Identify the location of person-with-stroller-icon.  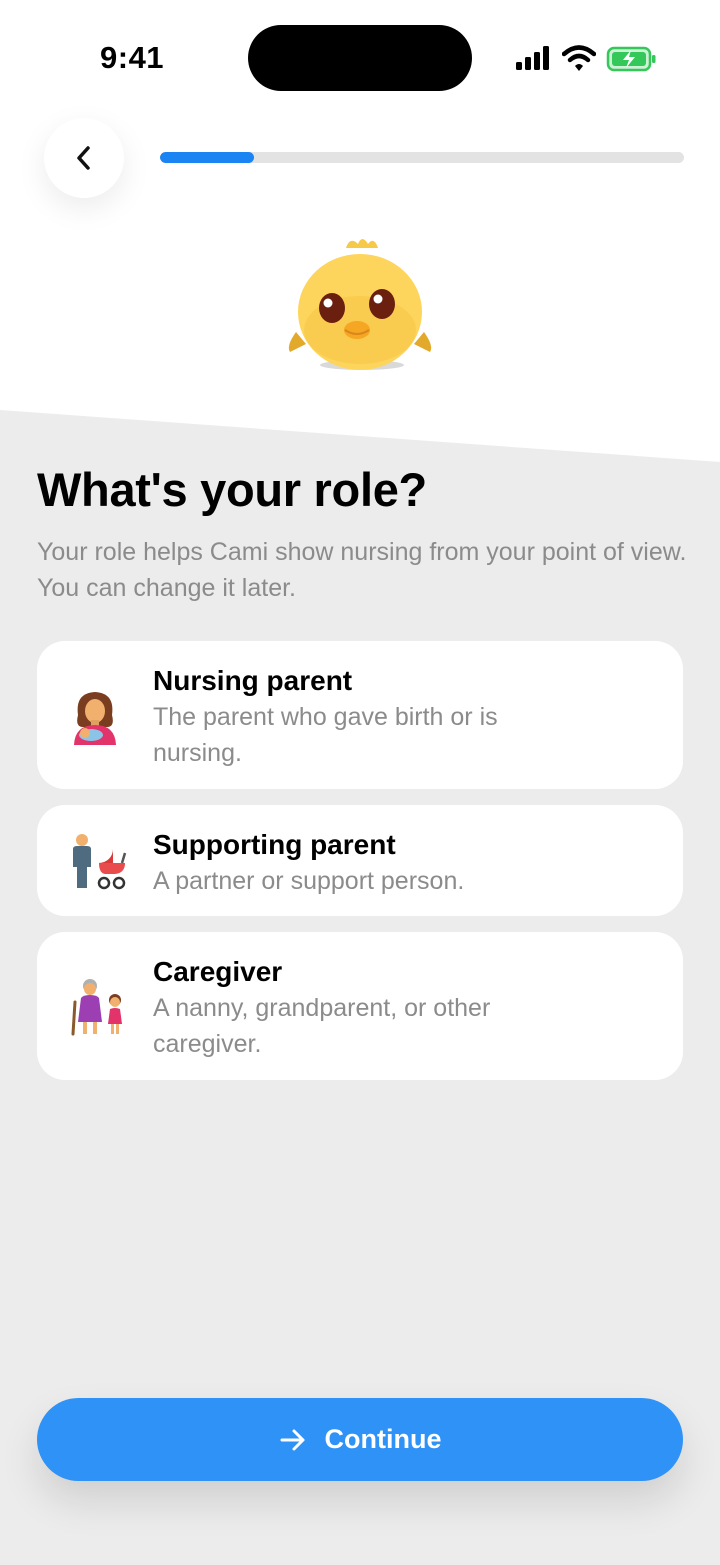
(100, 862).